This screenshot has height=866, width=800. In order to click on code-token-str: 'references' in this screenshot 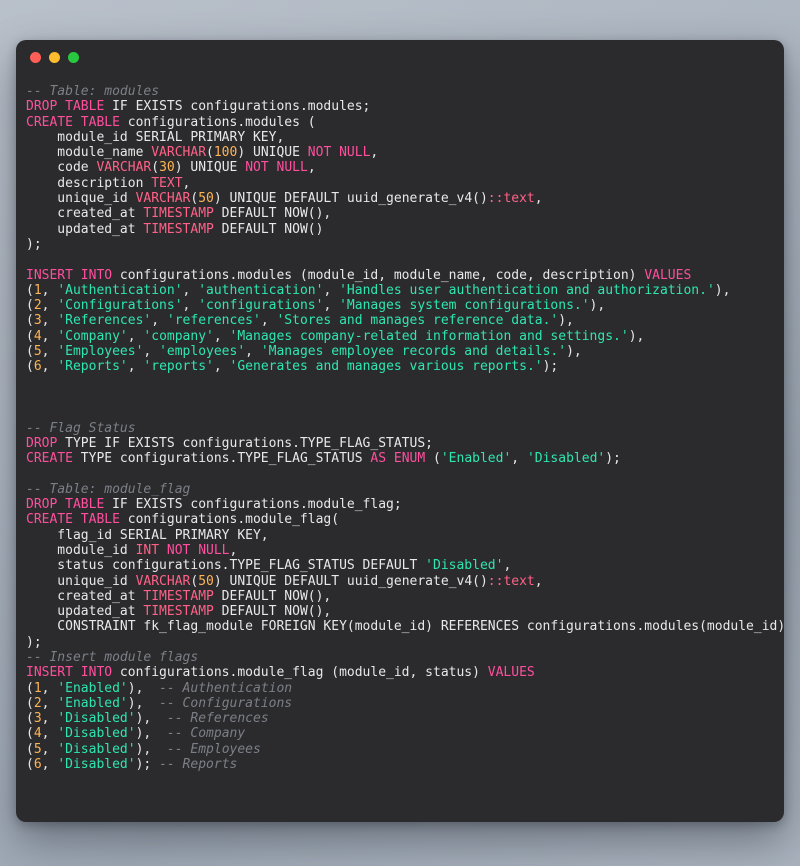, I will do `click(213, 321)`.